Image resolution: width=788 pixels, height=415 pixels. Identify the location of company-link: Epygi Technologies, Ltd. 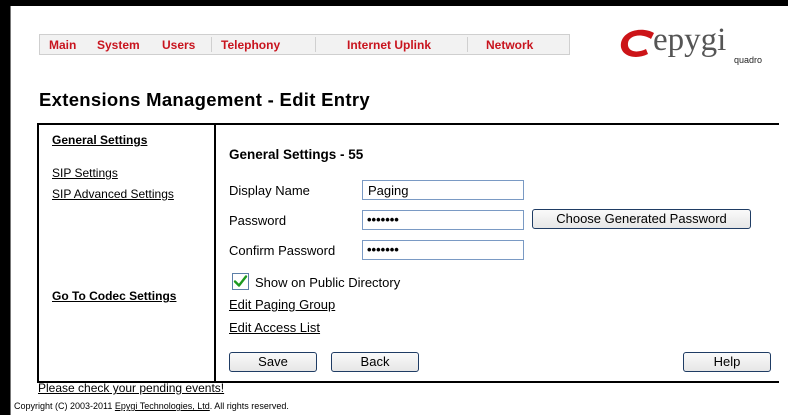
(162, 406).